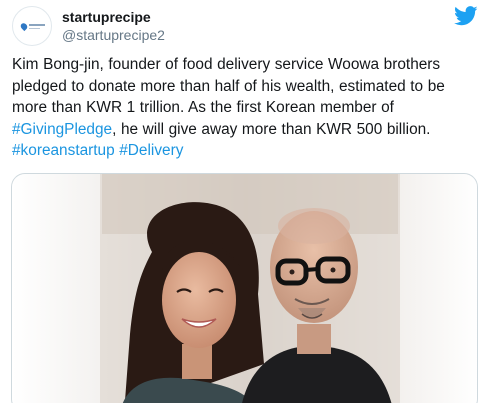 The height and width of the screenshot is (403, 490). I want to click on location-pin-icon, so click(24, 26).